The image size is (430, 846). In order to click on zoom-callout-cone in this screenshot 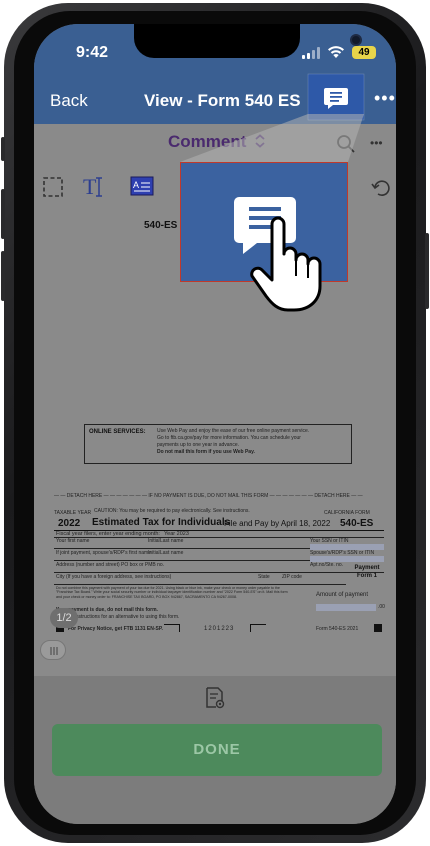, I will do `click(272, 117)`.